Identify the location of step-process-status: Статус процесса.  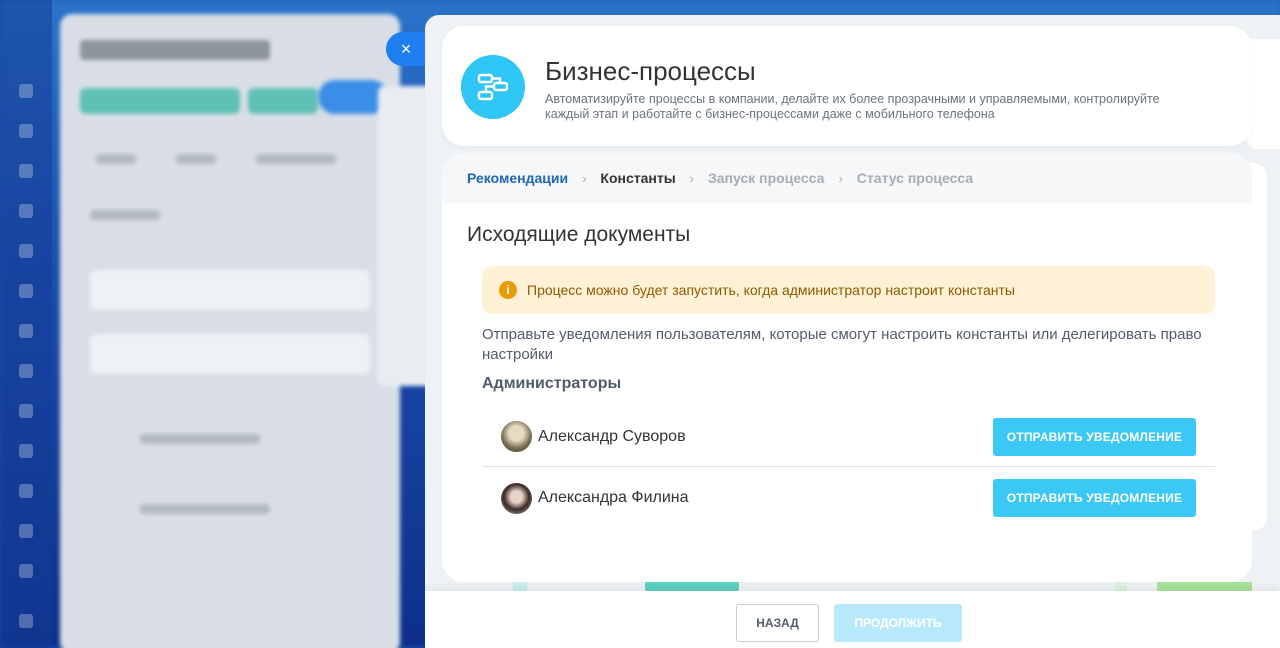
(915, 178).